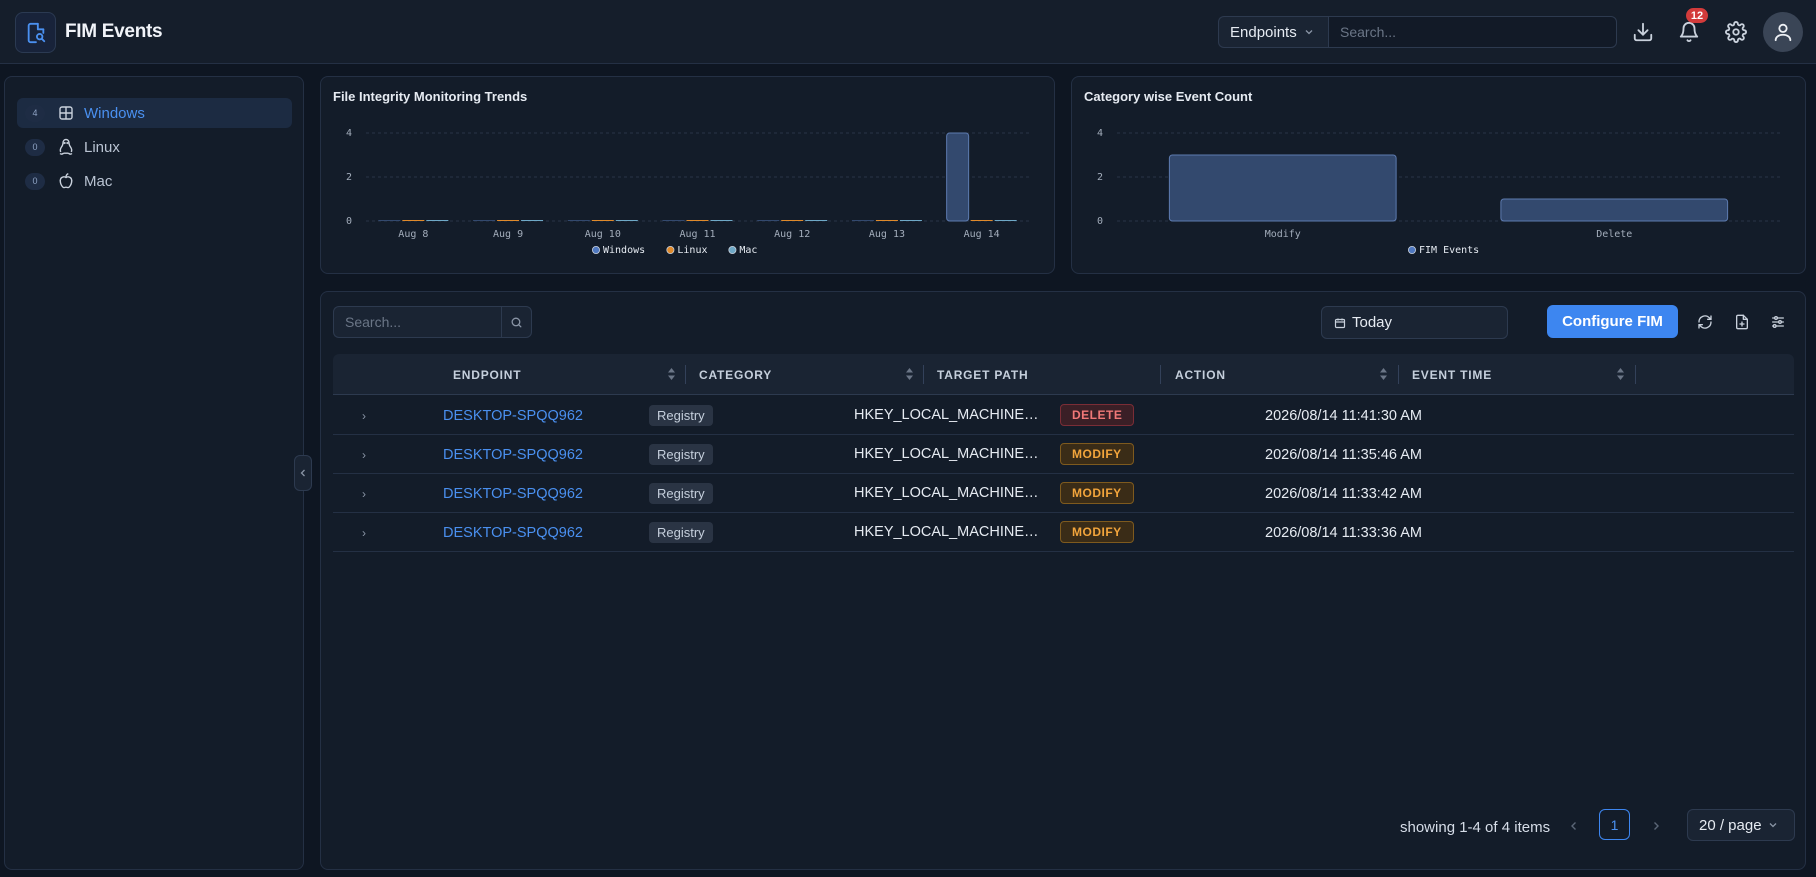 The width and height of the screenshot is (1816, 877). Describe the element at coordinates (1656, 827) in the screenshot. I see `next-page-icon` at that location.